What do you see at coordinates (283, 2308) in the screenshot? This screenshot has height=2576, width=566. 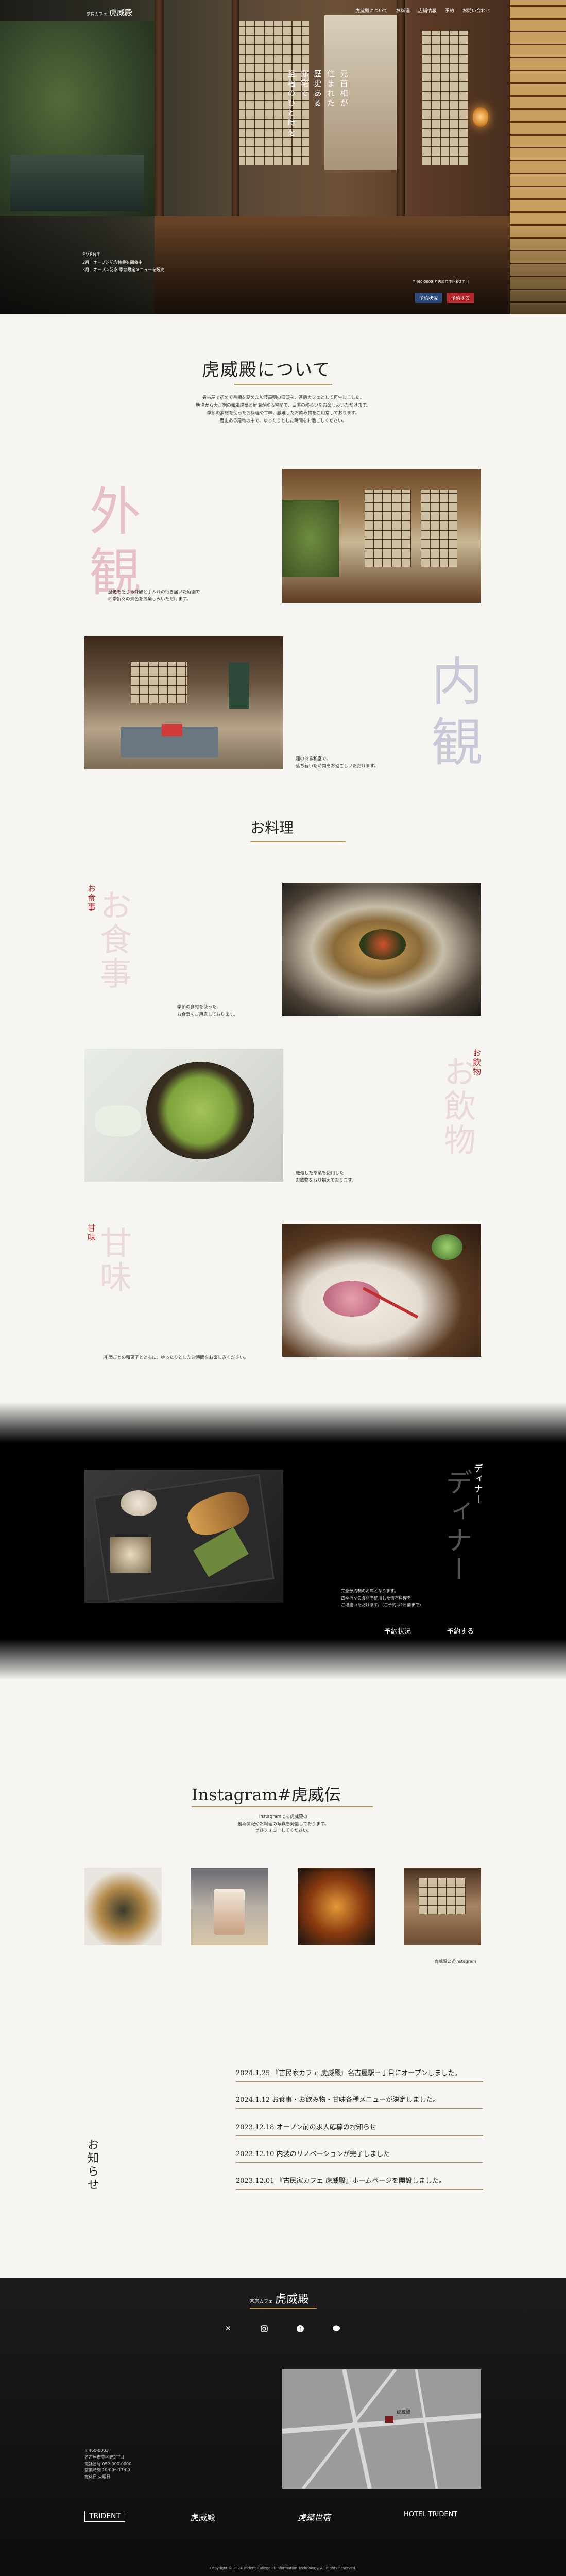 I see `footer-logo-underline` at bounding box center [283, 2308].